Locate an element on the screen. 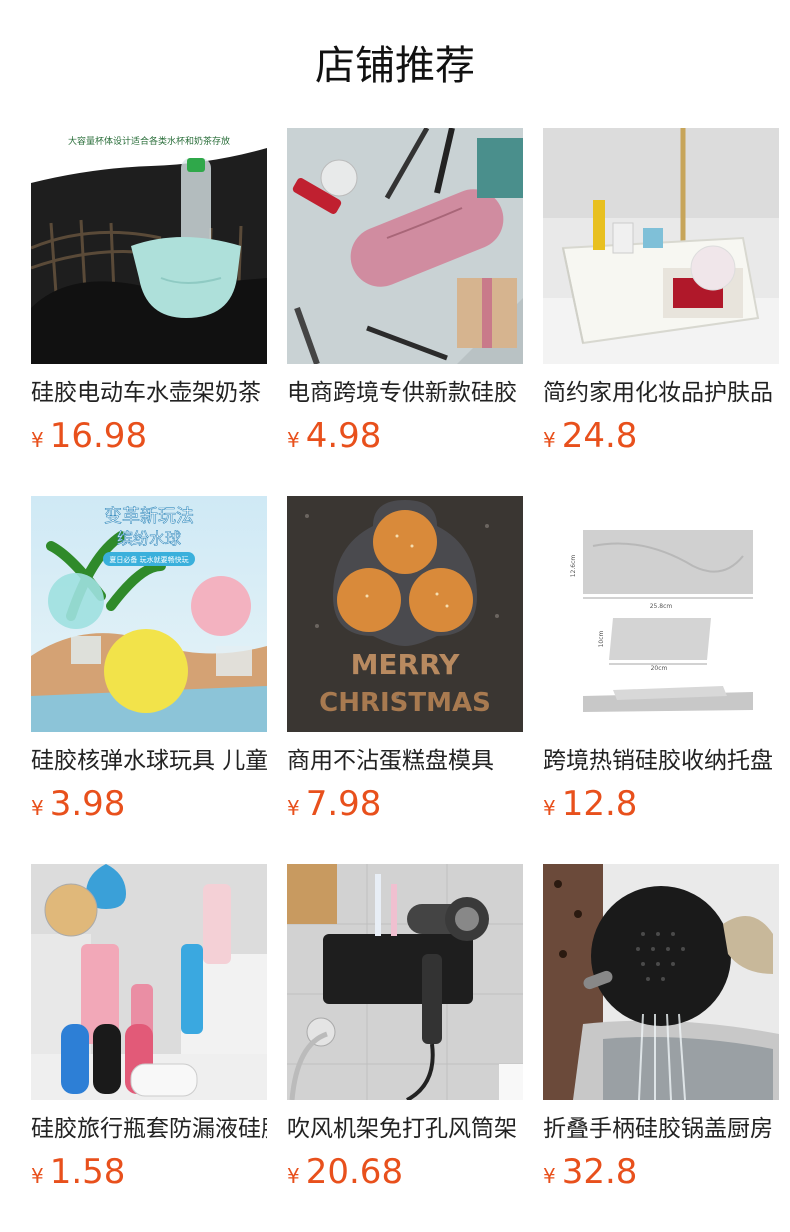  price-value: 1.58 is located at coordinates (87, 1172).